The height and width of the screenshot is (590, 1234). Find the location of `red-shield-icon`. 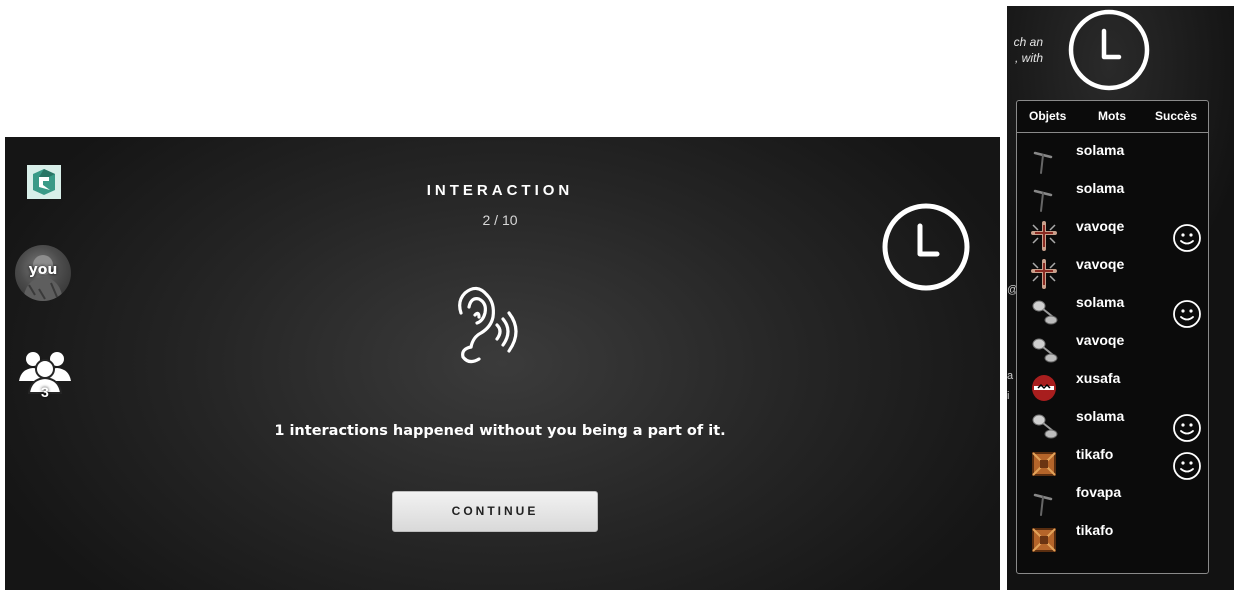

red-shield-icon is located at coordinates (1044, 388).